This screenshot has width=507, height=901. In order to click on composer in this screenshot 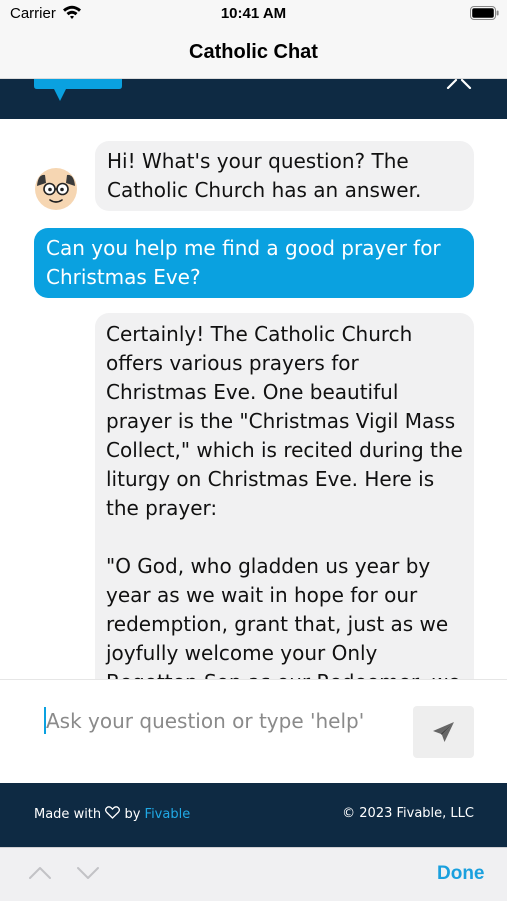, I will do `click(253, 731)`.